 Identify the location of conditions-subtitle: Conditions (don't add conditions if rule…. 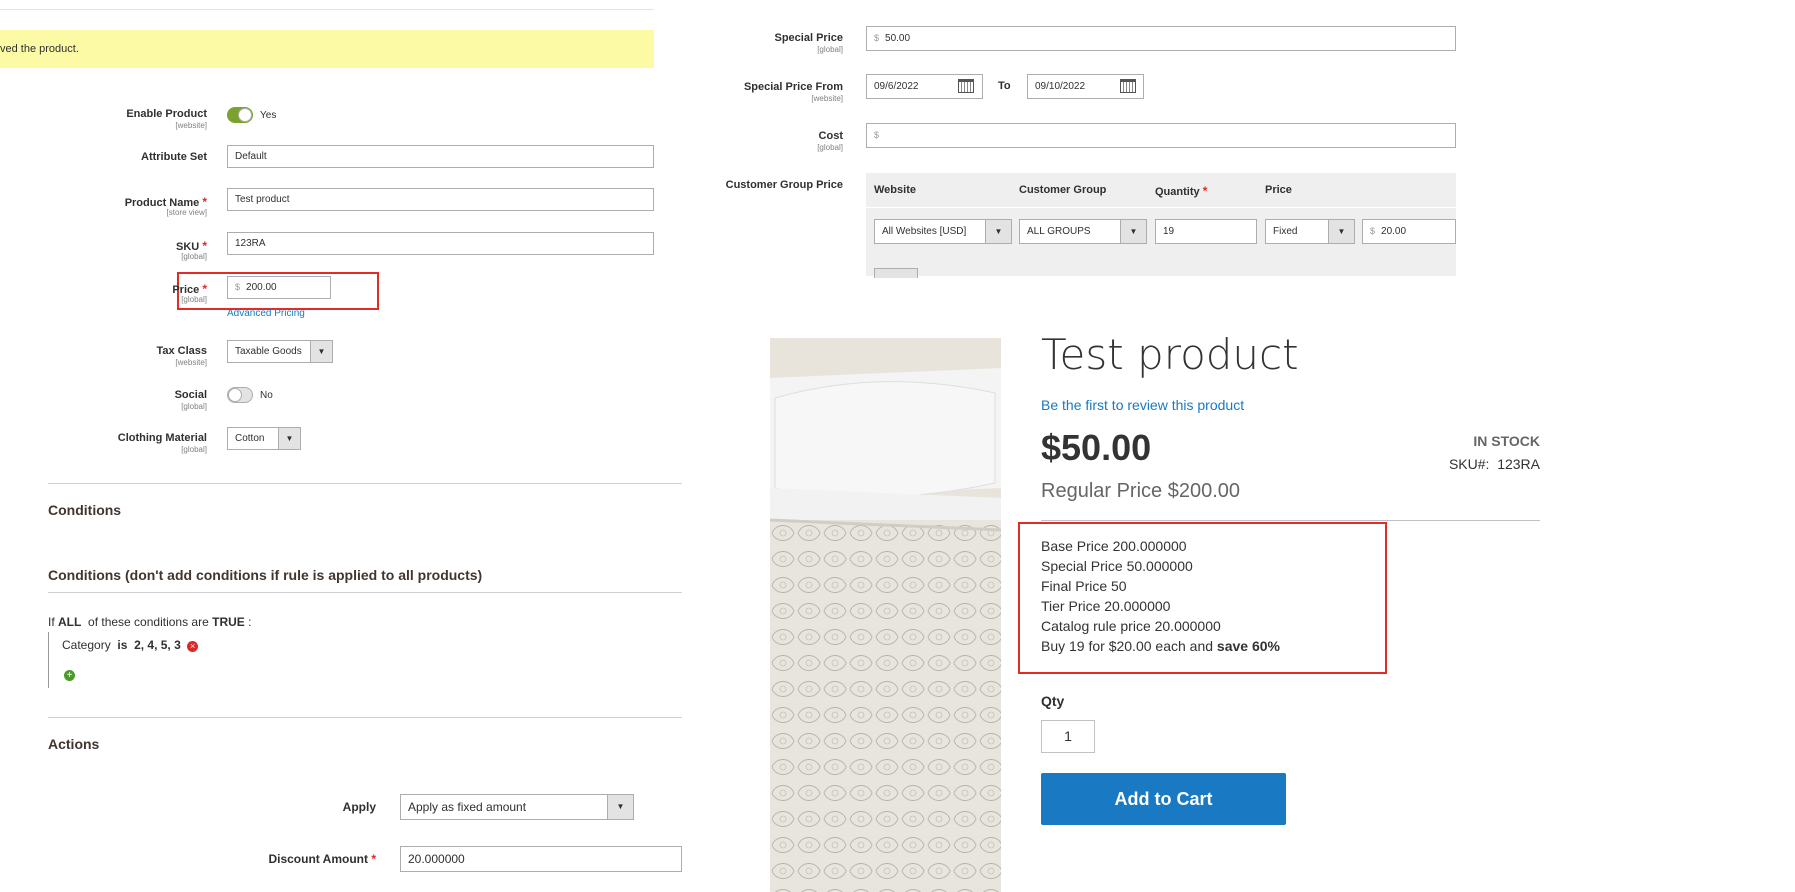
(265, 575).